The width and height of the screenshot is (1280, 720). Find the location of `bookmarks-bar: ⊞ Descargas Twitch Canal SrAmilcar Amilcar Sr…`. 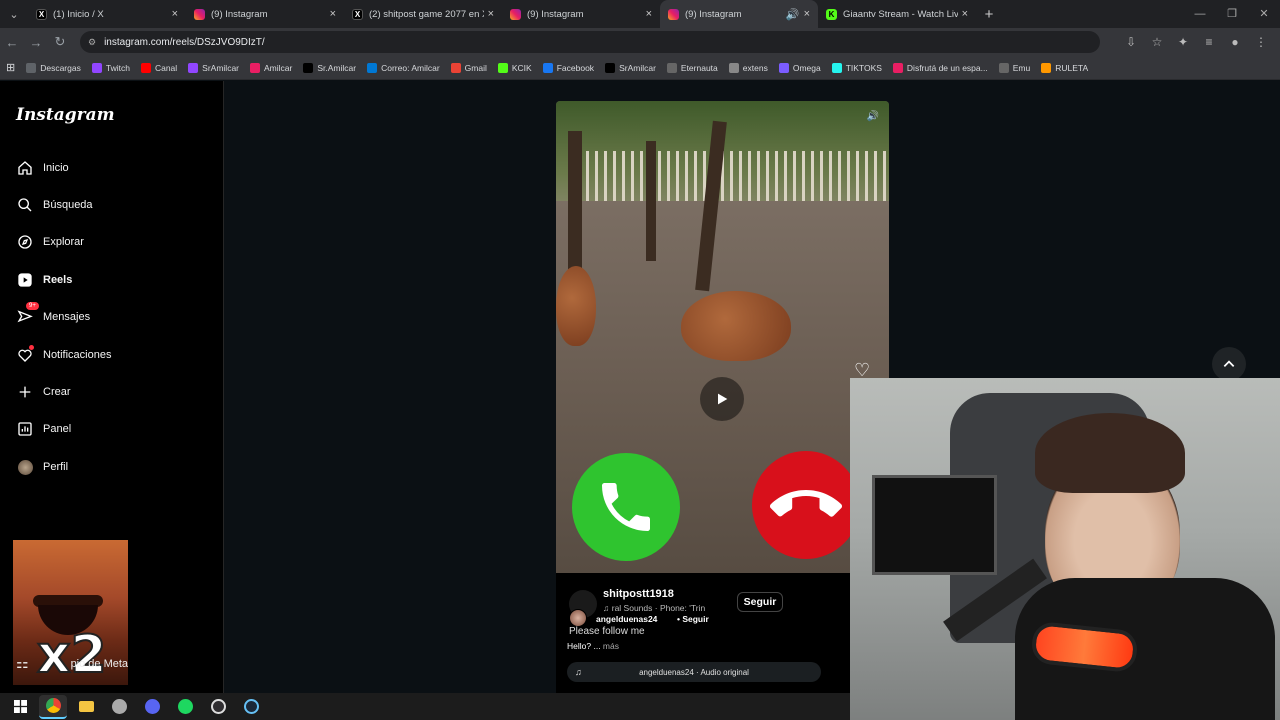

bookmarks-bar: ⊞ Descargas Twitch Canal SrAmilcar Amilcar Sr… is located at coordinates (640, 68).